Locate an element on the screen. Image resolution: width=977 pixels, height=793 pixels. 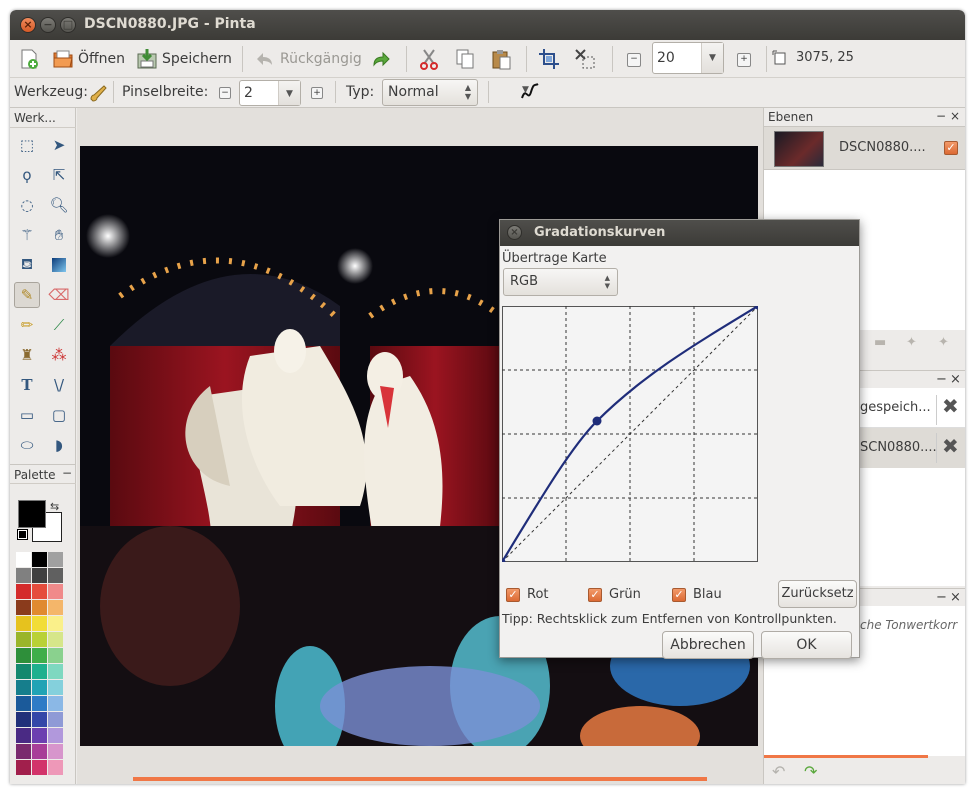
ellipse-select-tool: ◌ is located at coordinates (27, 205).